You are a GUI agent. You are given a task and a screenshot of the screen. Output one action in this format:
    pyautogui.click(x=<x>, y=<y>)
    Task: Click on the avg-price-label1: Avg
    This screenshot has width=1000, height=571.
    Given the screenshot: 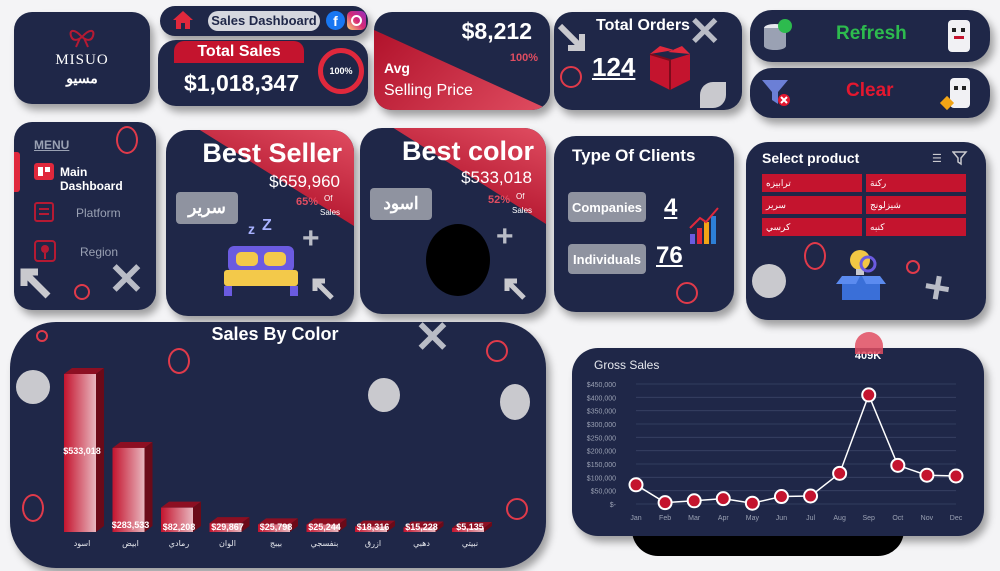 What is the action you would take?
    pyautogui.click(x=397, y=68)
    